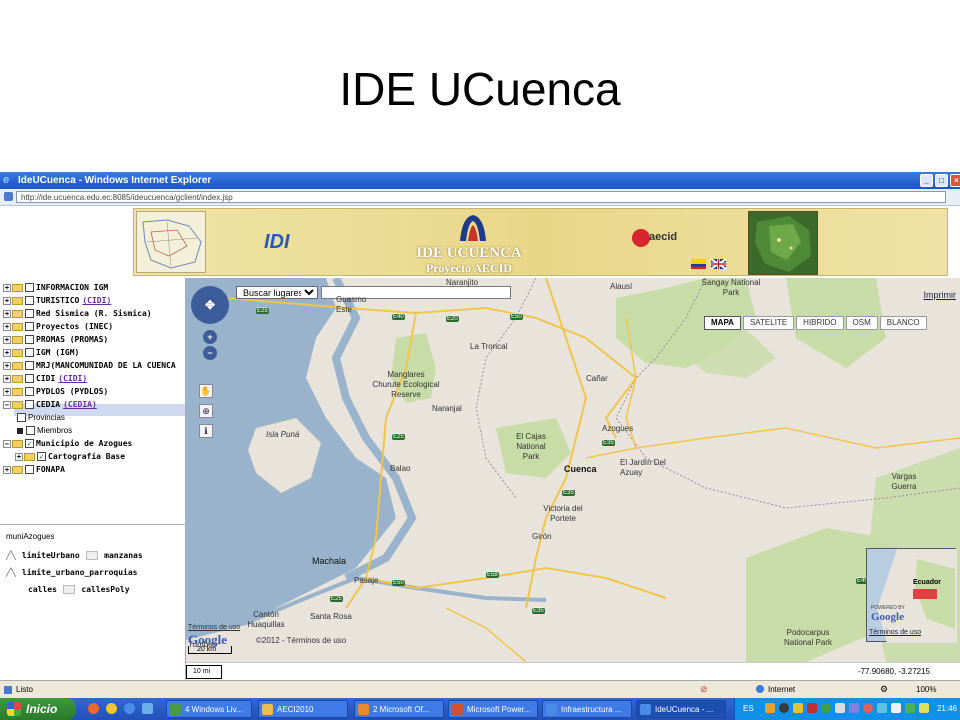 The height and width of the screenshot is (720, 960). Describe the element at coordinates (955, 180) in the screenshot. I see `close-icon: ×` at that location.